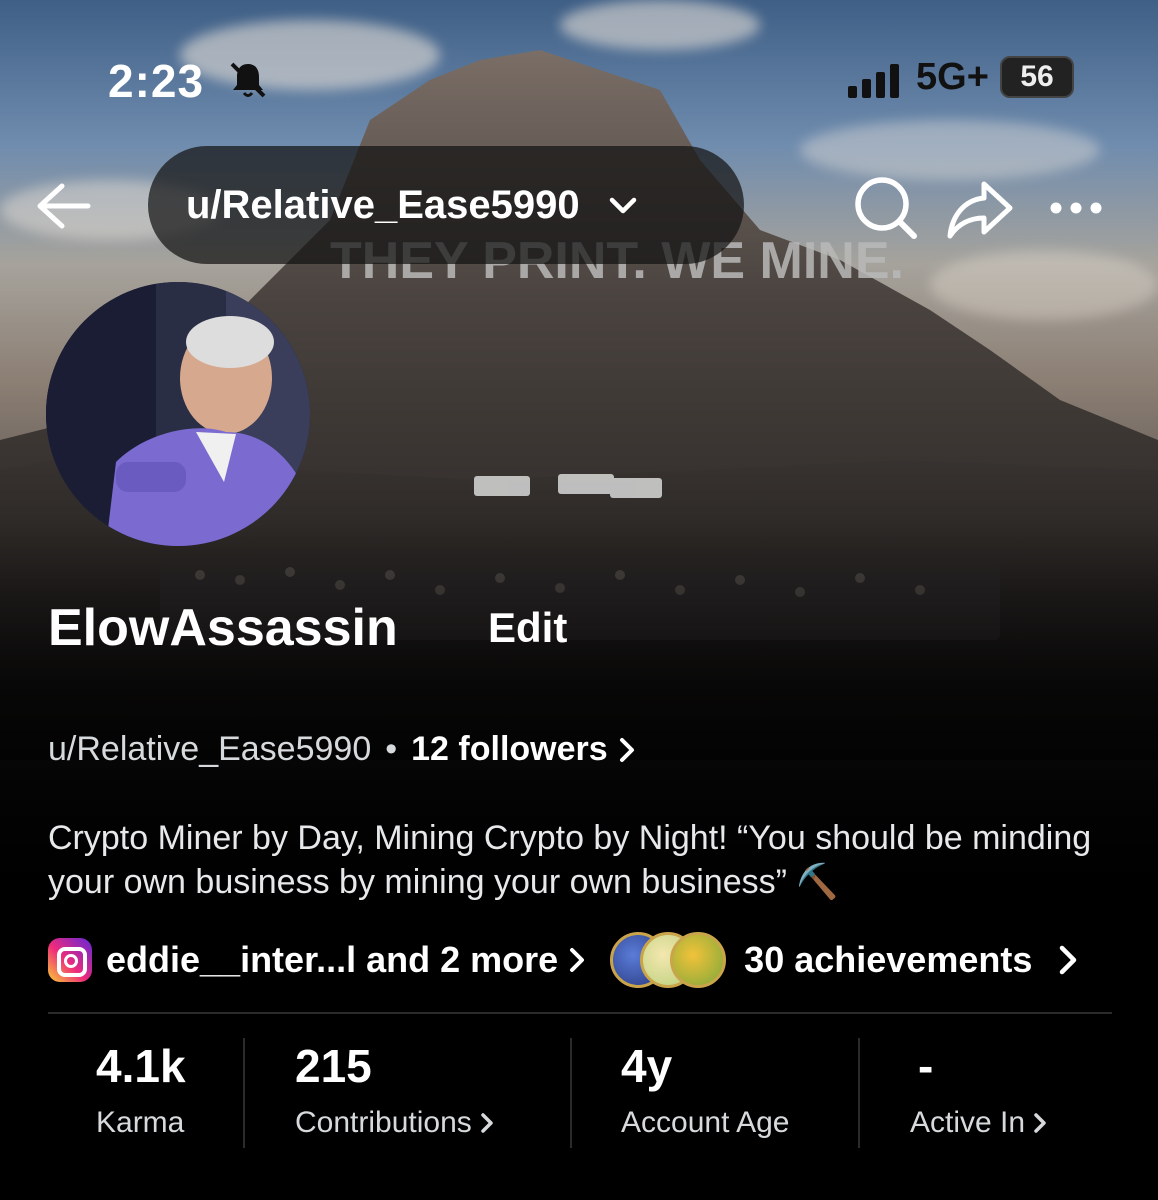  Describe the element at coordinates (383, 1122) in the screenshot. I see `stat-label: Contributions` at that location.